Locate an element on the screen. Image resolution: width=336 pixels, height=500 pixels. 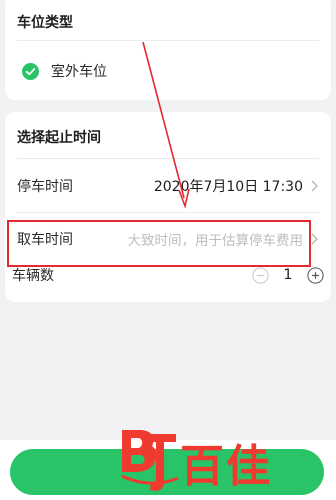
park-time-label: 停车时间 is located at coordinates (45, 187).